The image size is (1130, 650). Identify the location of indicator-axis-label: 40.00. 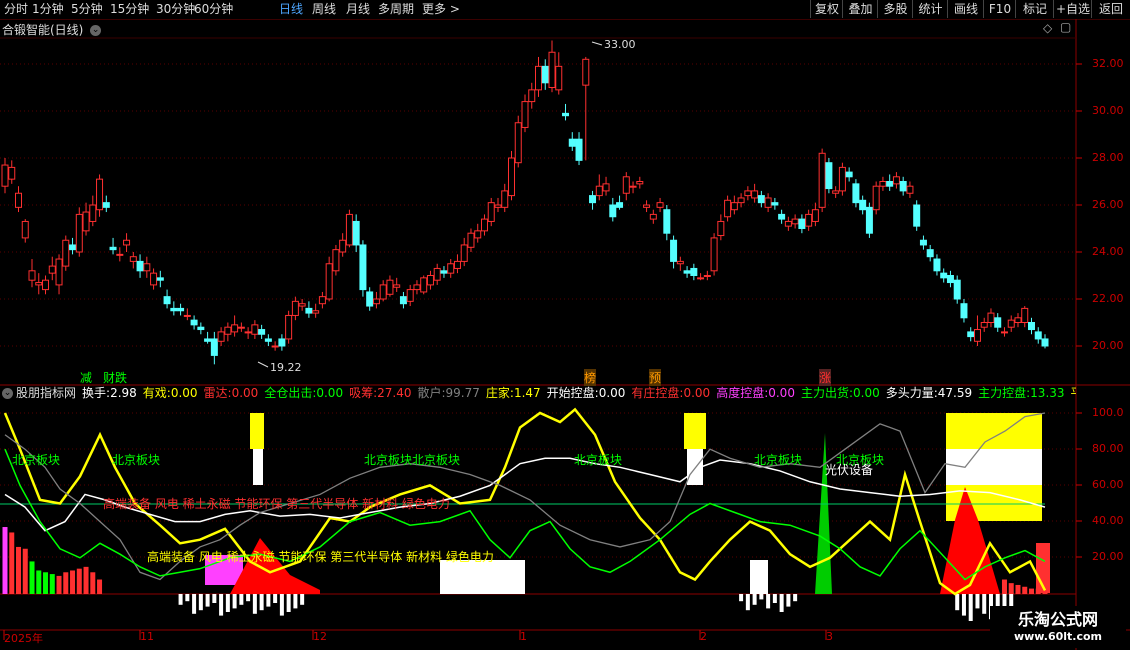
(1108, 520).